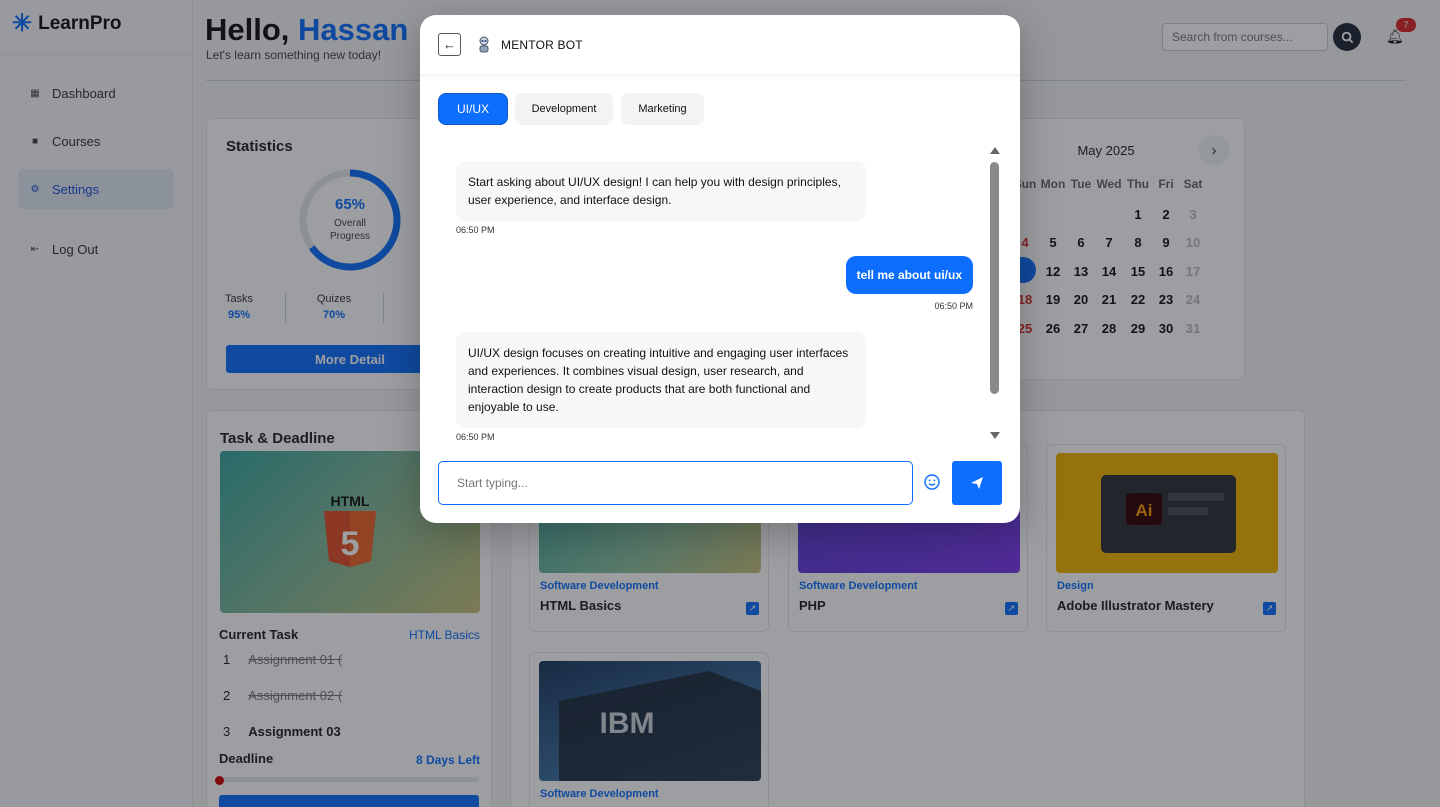  What do you see at coordinates (995, 150) in the screenshot?
I see `scroll-up-arrow-icon` at bounding box center [995, 150].